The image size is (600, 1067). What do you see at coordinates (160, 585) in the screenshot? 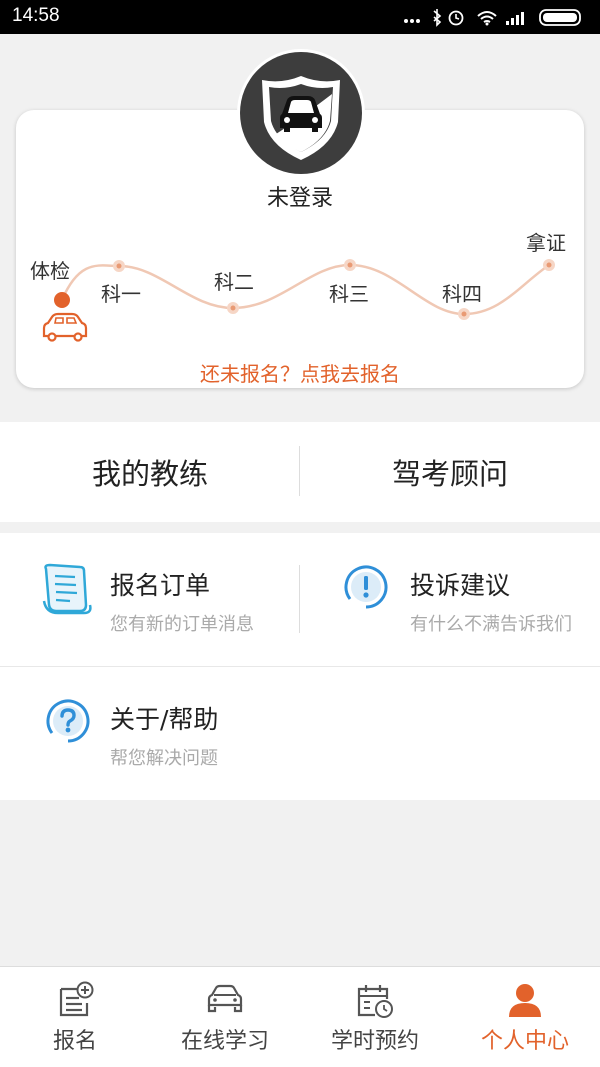
I see `orders-title: 报名订单` at bounding box center [160, 585].